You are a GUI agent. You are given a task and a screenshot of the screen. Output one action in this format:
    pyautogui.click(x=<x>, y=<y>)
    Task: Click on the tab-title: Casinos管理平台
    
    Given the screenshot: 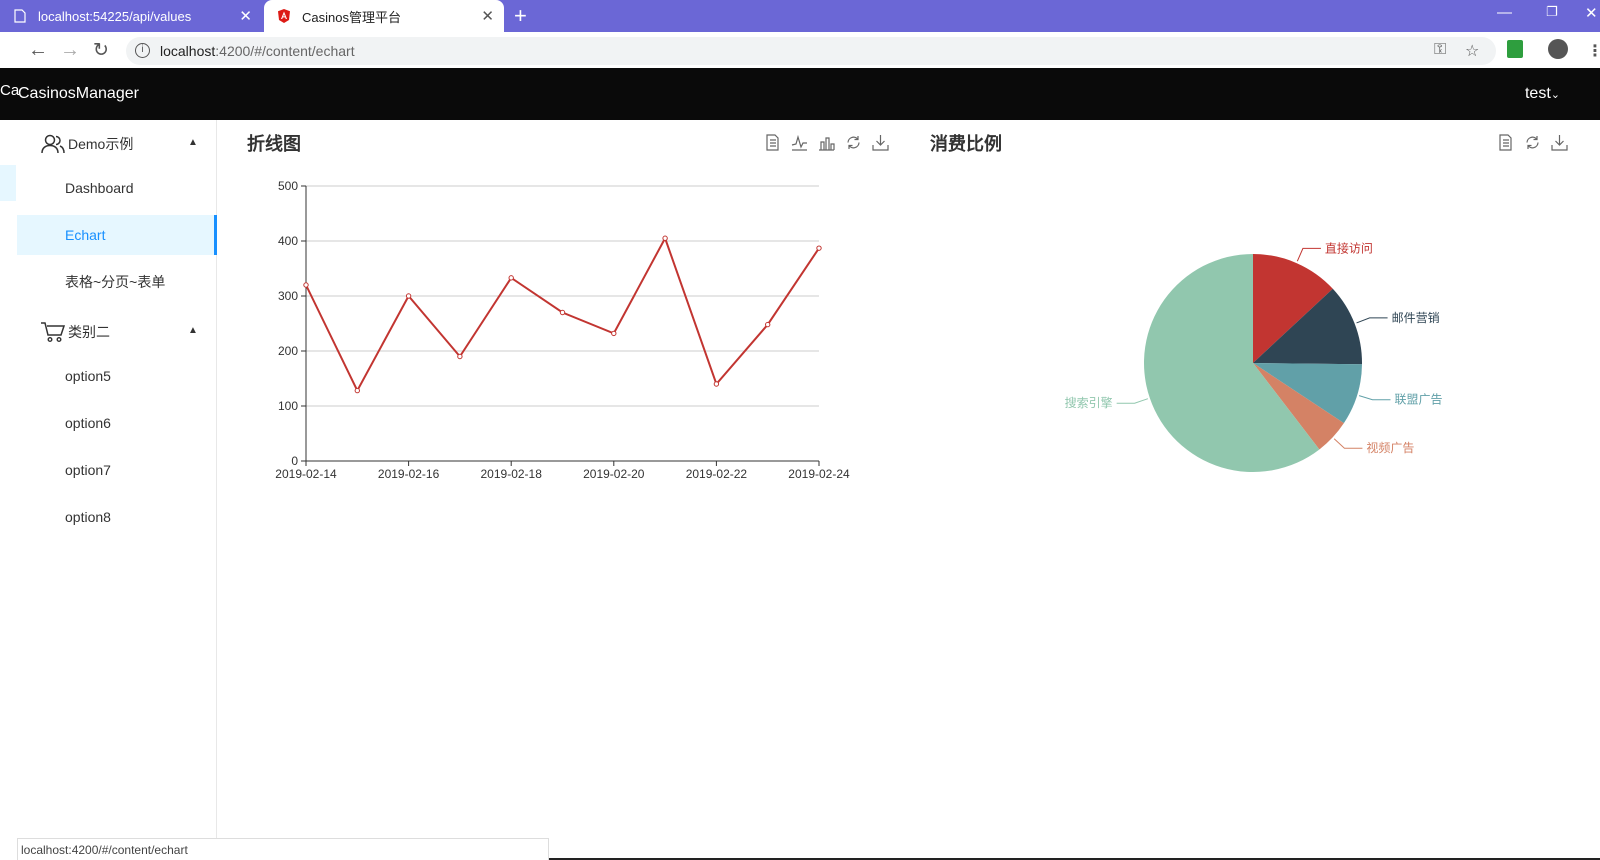 What is the action you would take?
    pyautogui.click(x=351, y=17)
    